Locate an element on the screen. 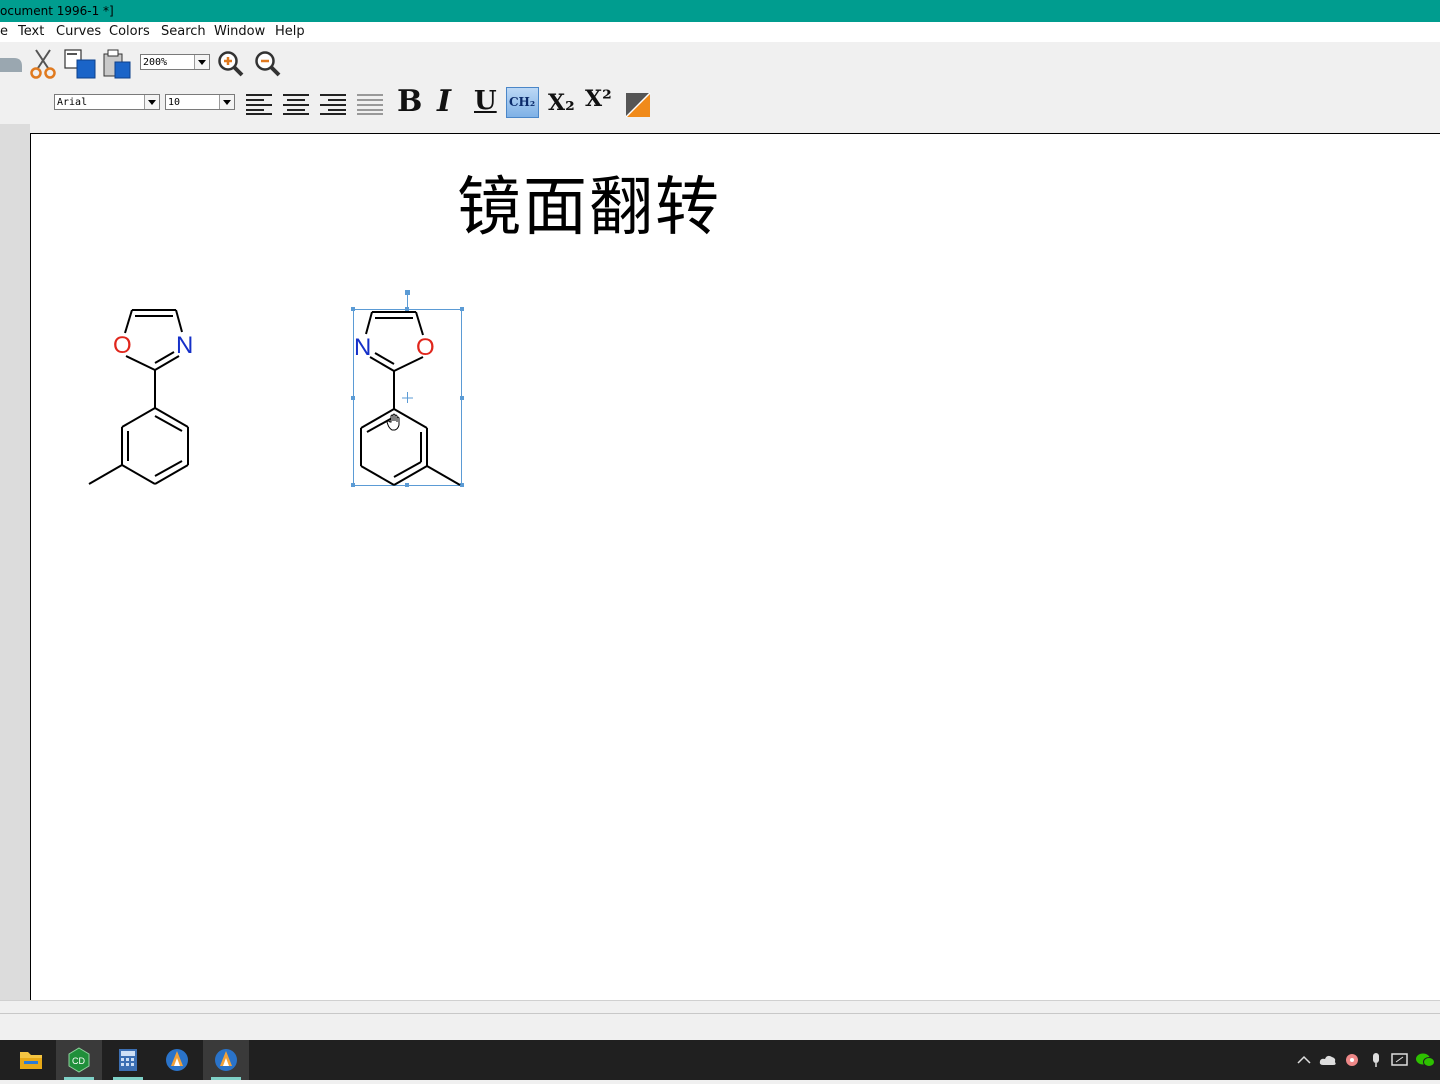 This screenshot has width=1440, height=1084. underline-button: U is located at coordinates (485, 101).